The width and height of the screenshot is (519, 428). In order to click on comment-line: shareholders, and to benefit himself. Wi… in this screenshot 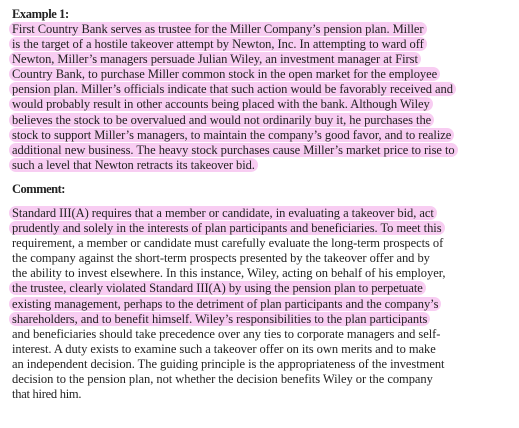, I will do `click(262, 319)`.